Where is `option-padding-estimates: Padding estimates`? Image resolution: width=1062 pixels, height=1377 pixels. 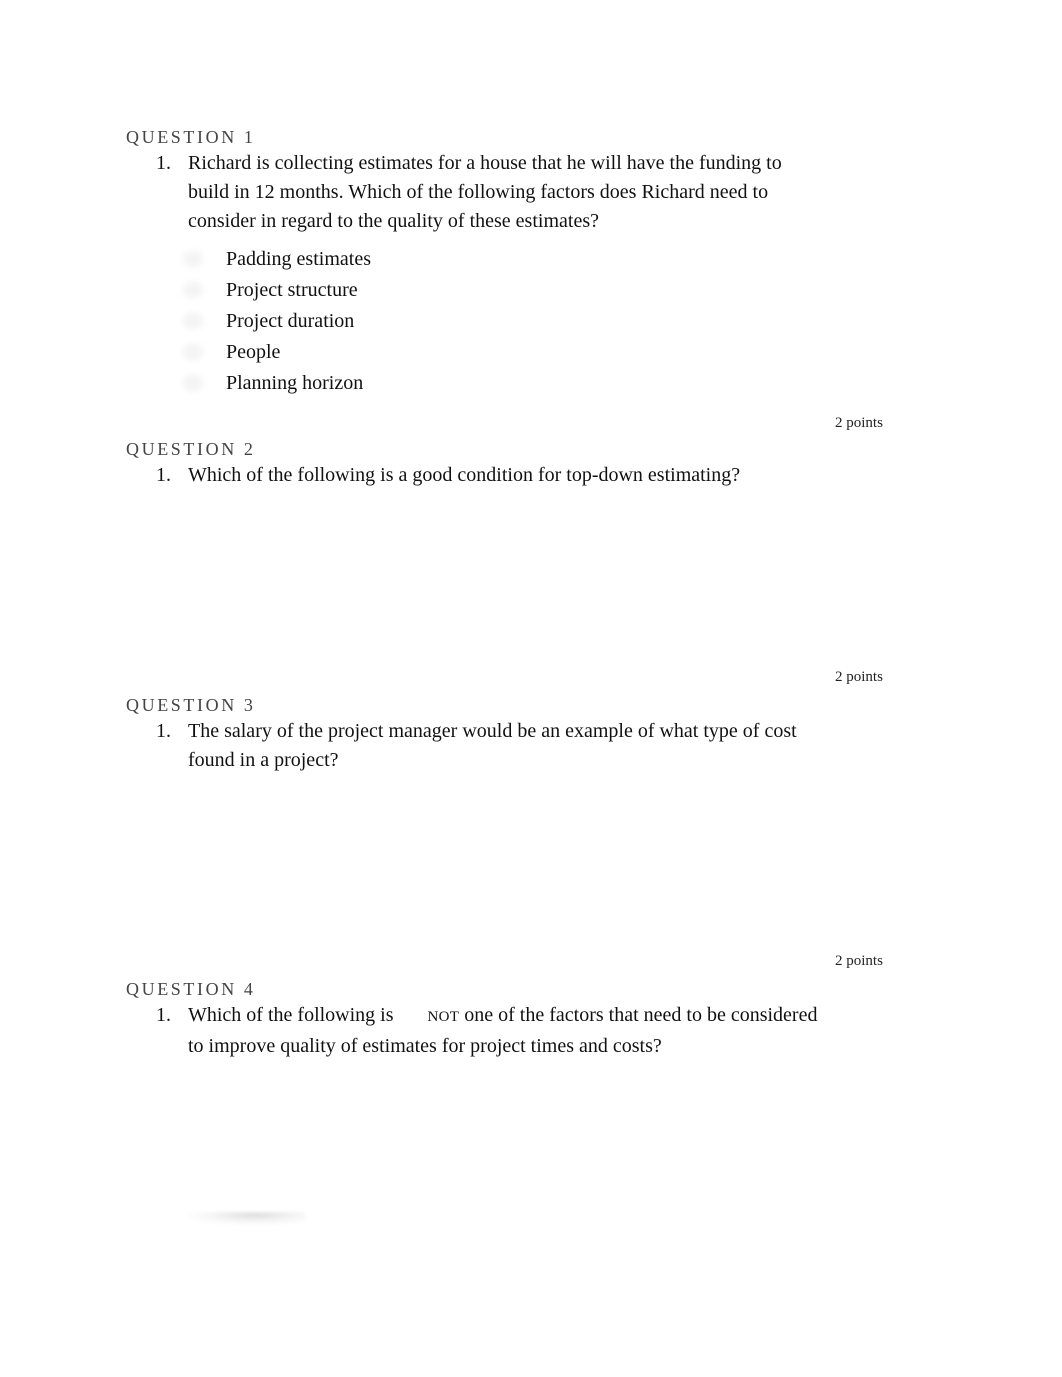 option-padding-estimates: Padding estimates is located at coordinates (275, 258).